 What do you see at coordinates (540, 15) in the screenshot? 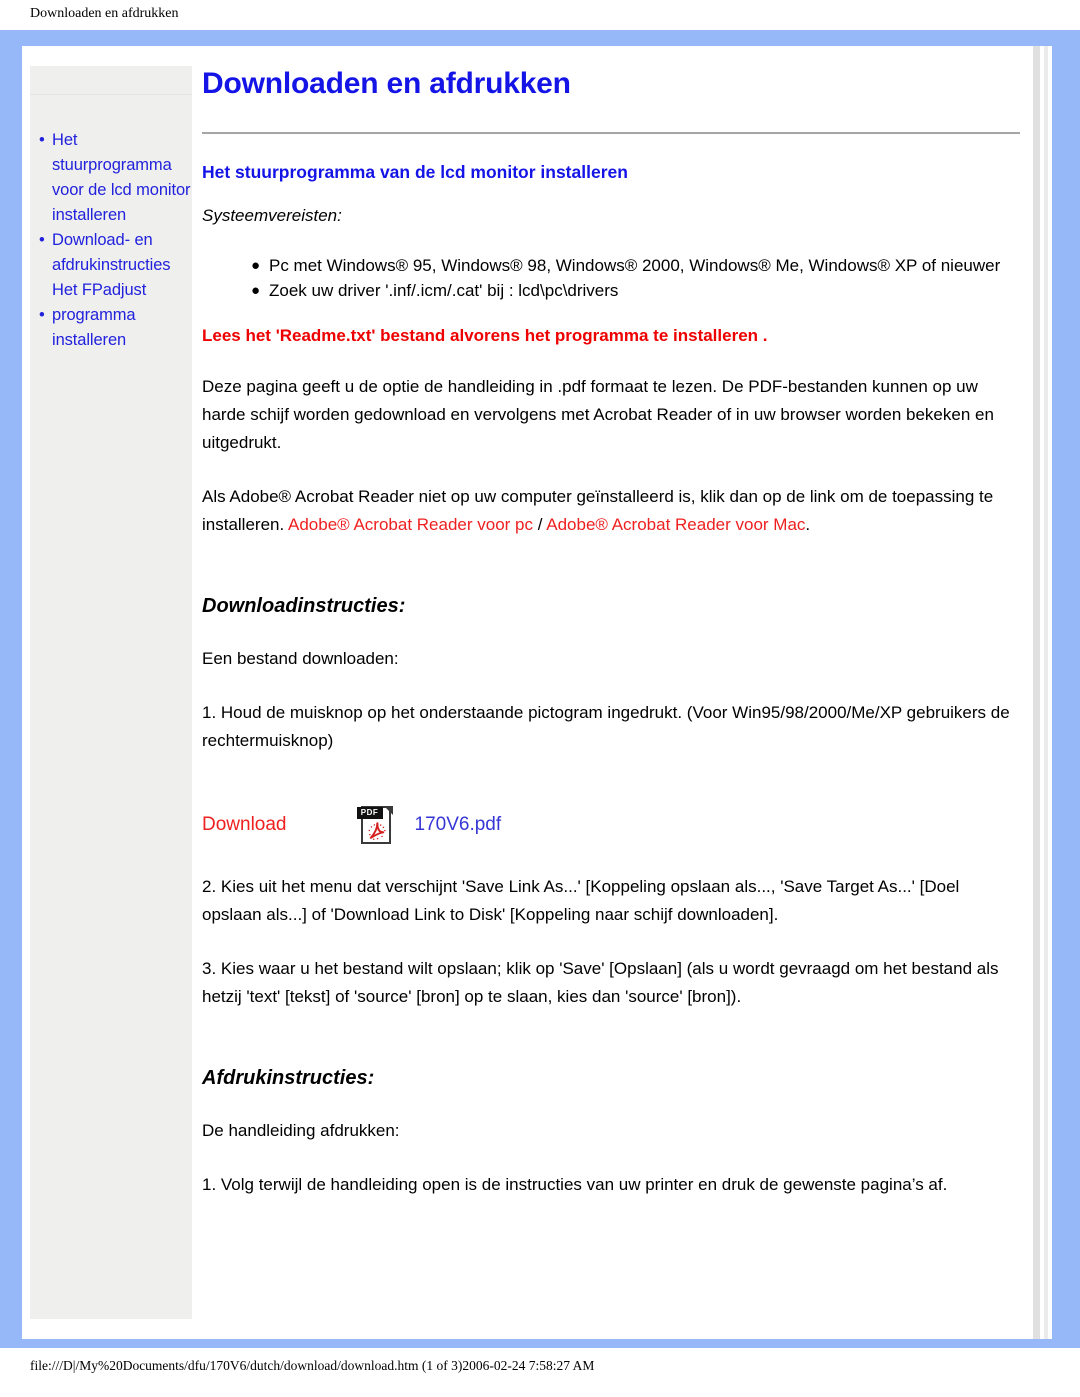
I see `print-page-header: Downloaden en afdrukken` at bounding box center [540, 15].